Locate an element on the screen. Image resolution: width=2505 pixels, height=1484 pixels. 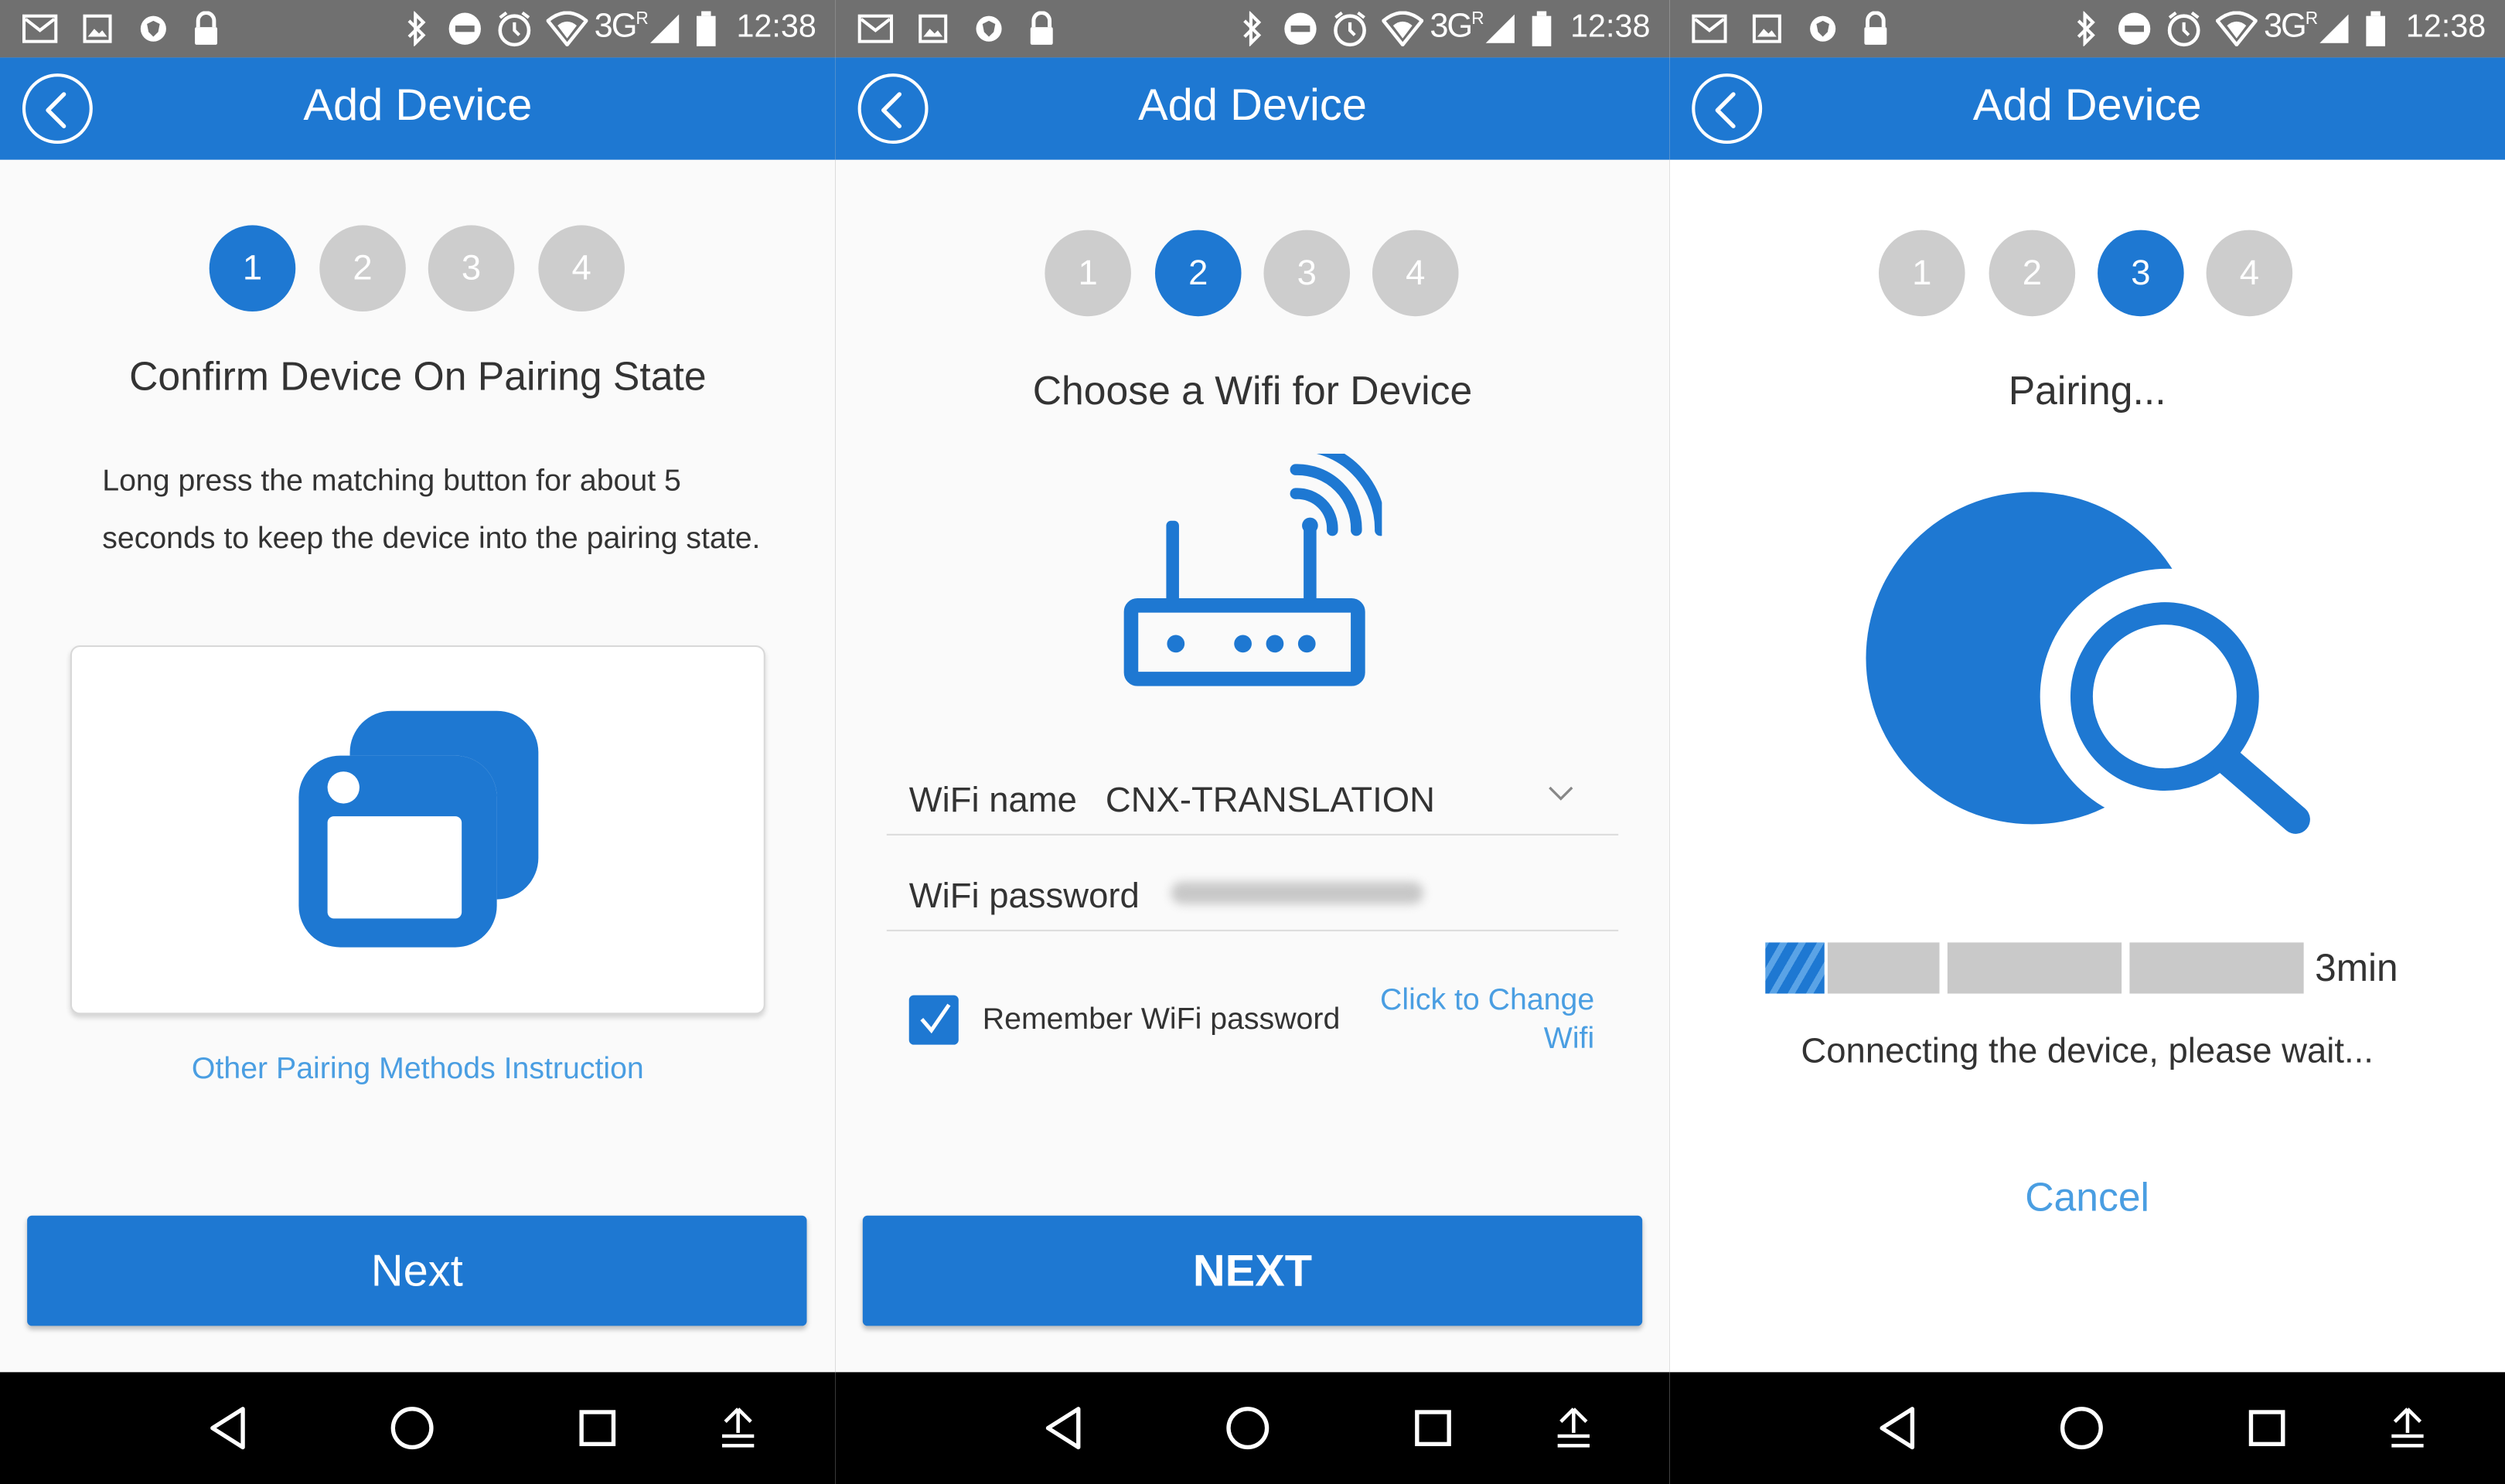
chevron-down-icon is located at coordinates (1560, 794).